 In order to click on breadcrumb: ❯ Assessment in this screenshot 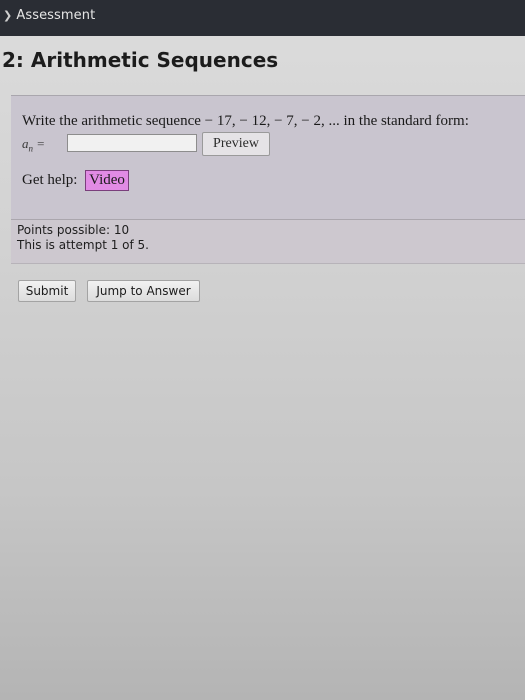, I will do `click(49, 15)`.